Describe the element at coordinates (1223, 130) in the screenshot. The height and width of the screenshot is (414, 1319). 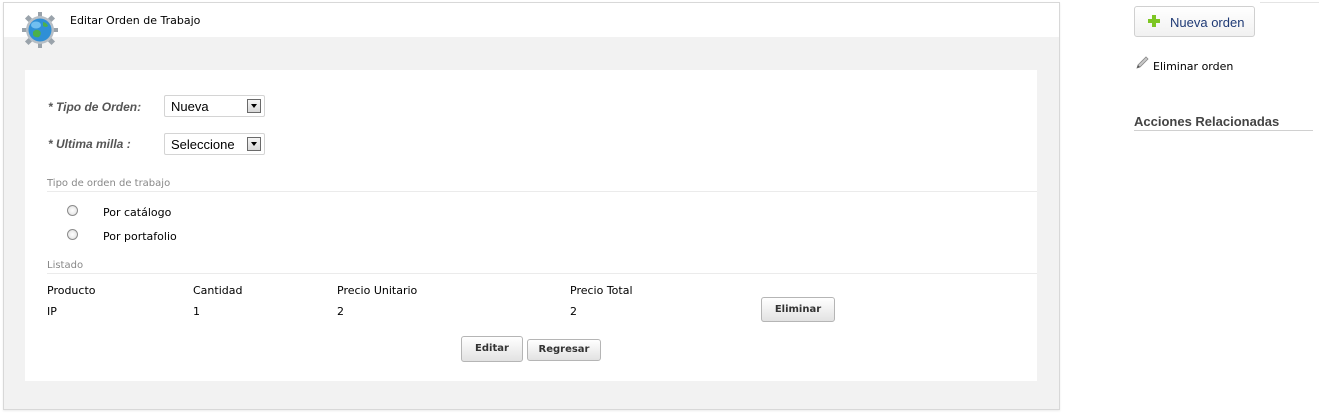
I see `acciones-divider` at that location.